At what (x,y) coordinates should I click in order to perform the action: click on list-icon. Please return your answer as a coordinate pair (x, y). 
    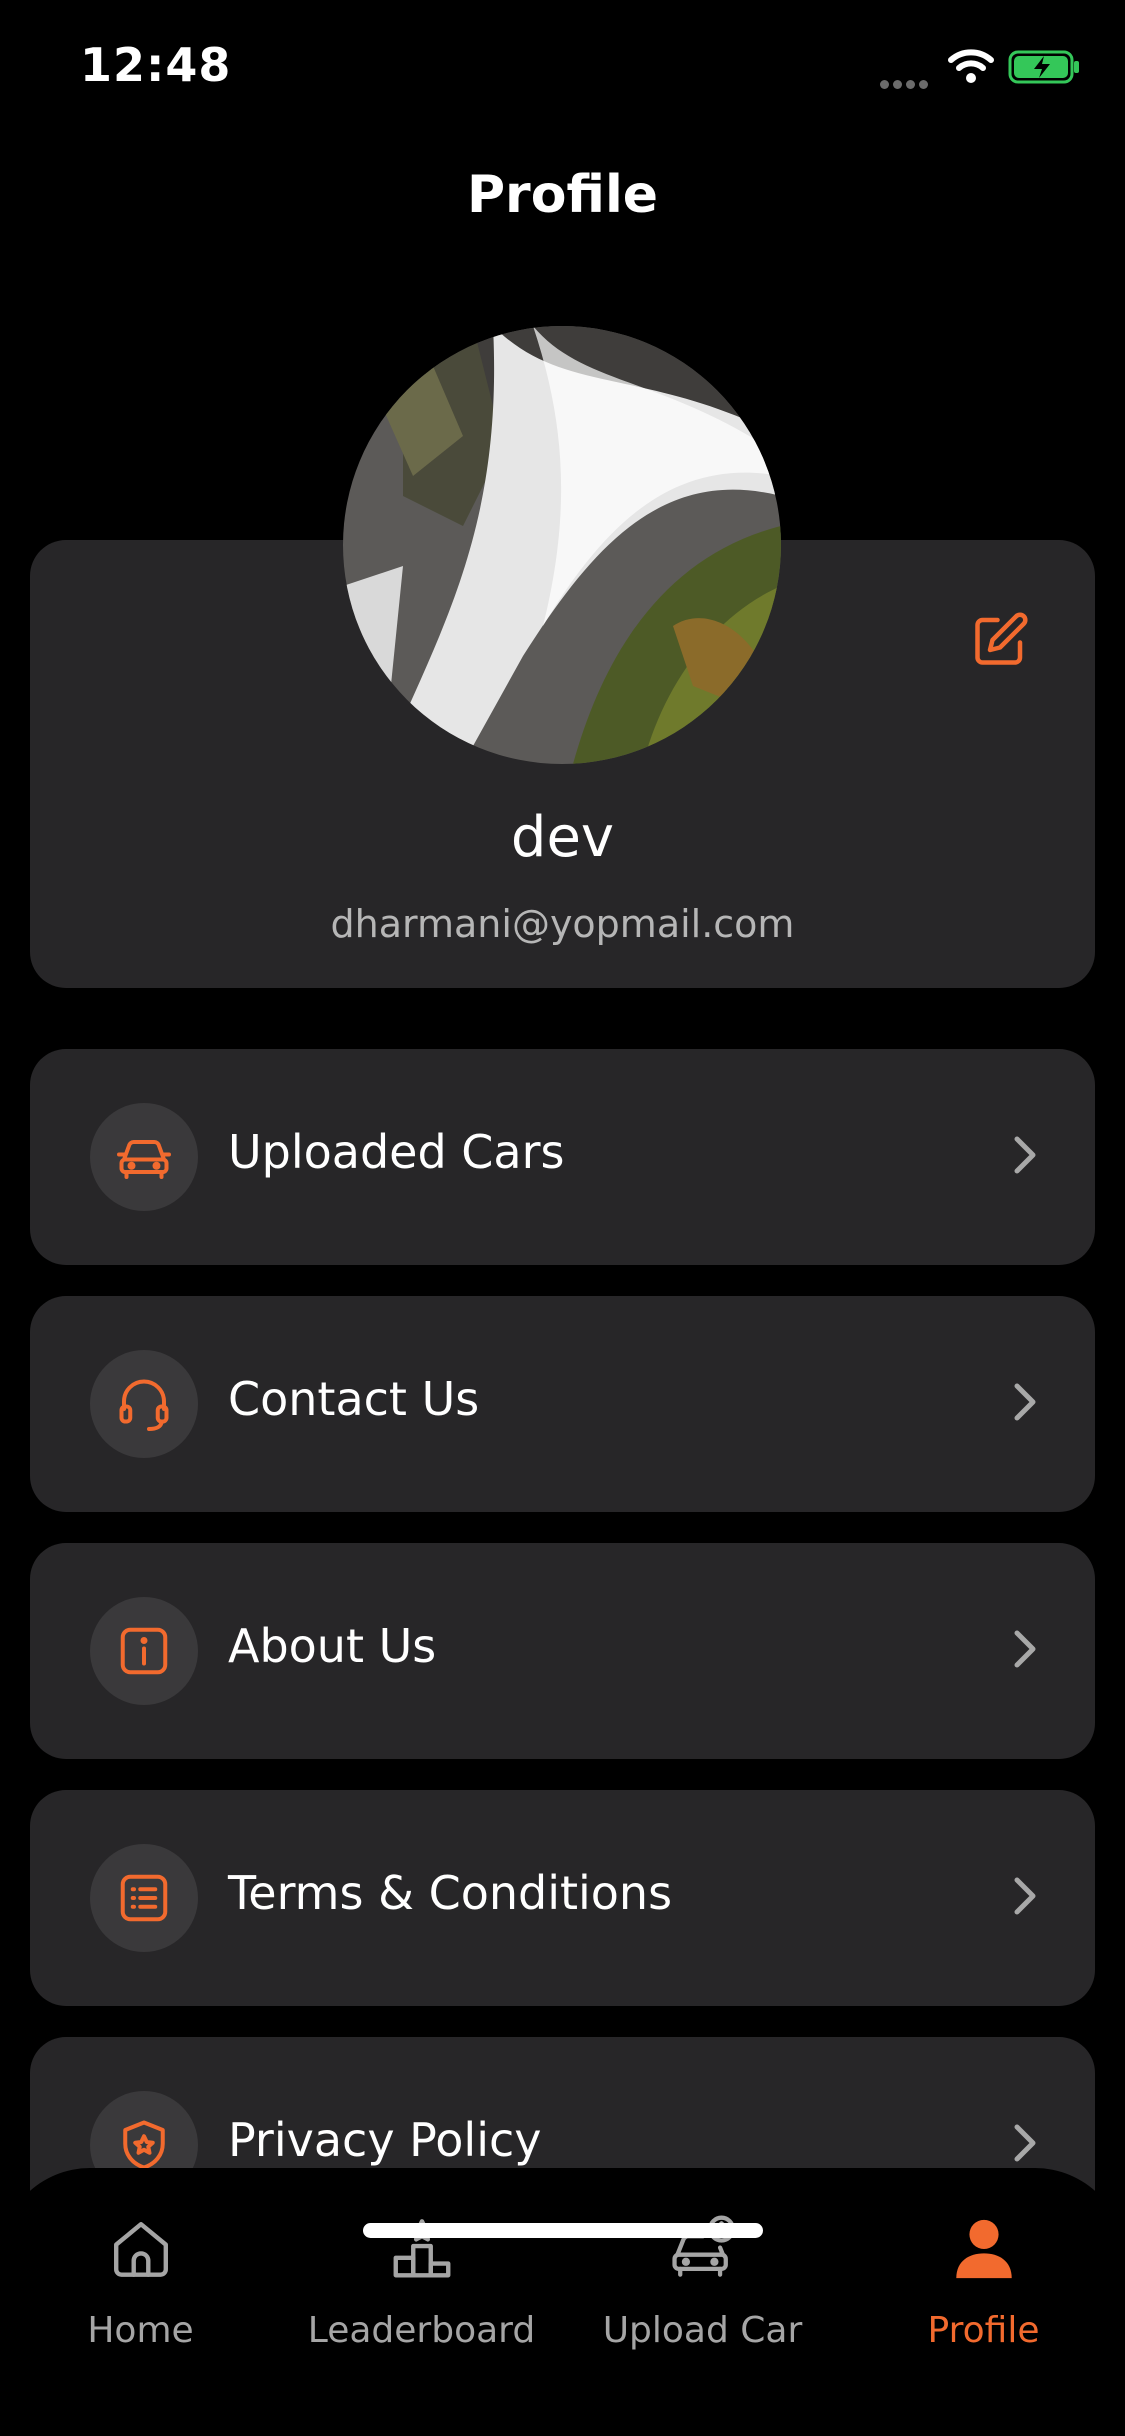
    Looking at the image, I should click on (144, 1898).